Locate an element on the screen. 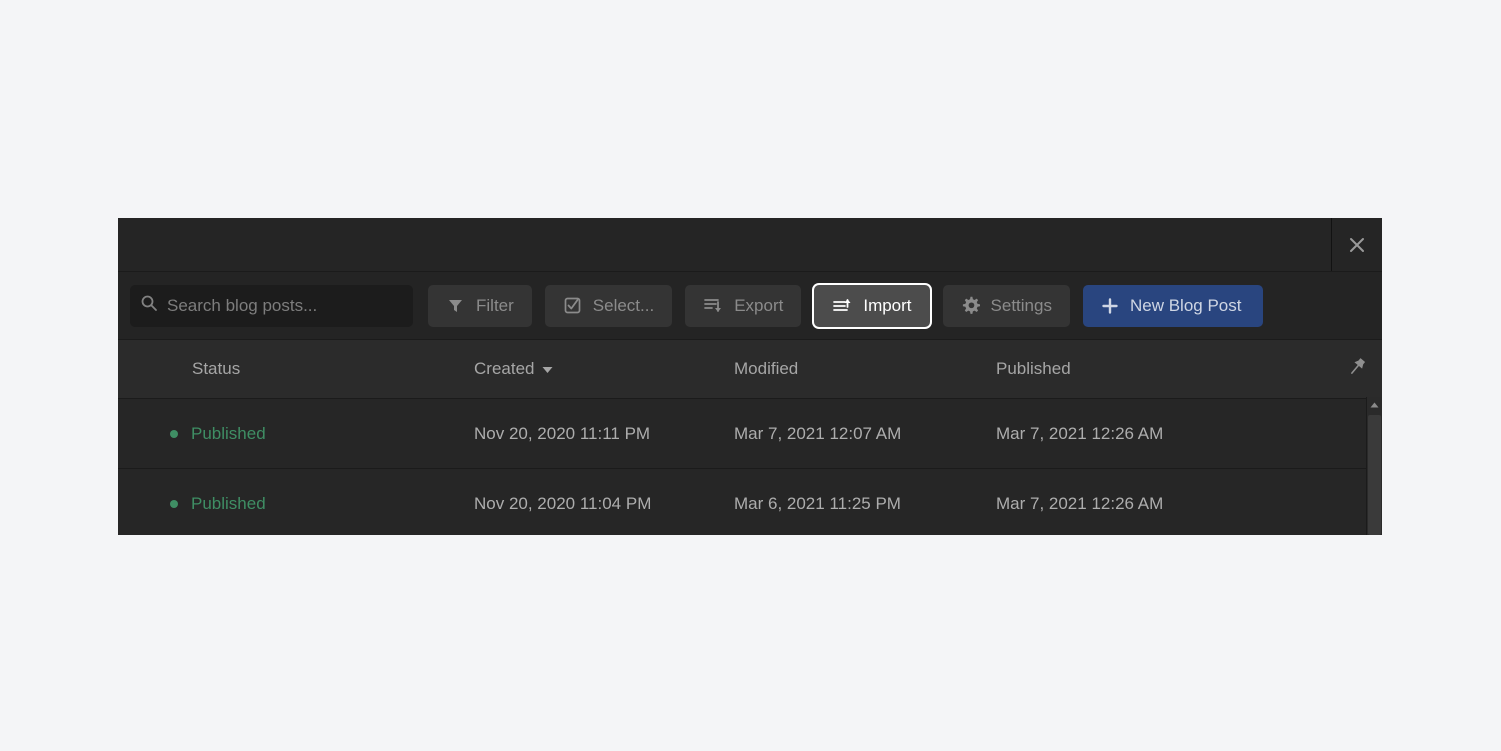 This screenshot has height=751, width=1501. scrollbar-thumb is located at coordinates (1374, 475).